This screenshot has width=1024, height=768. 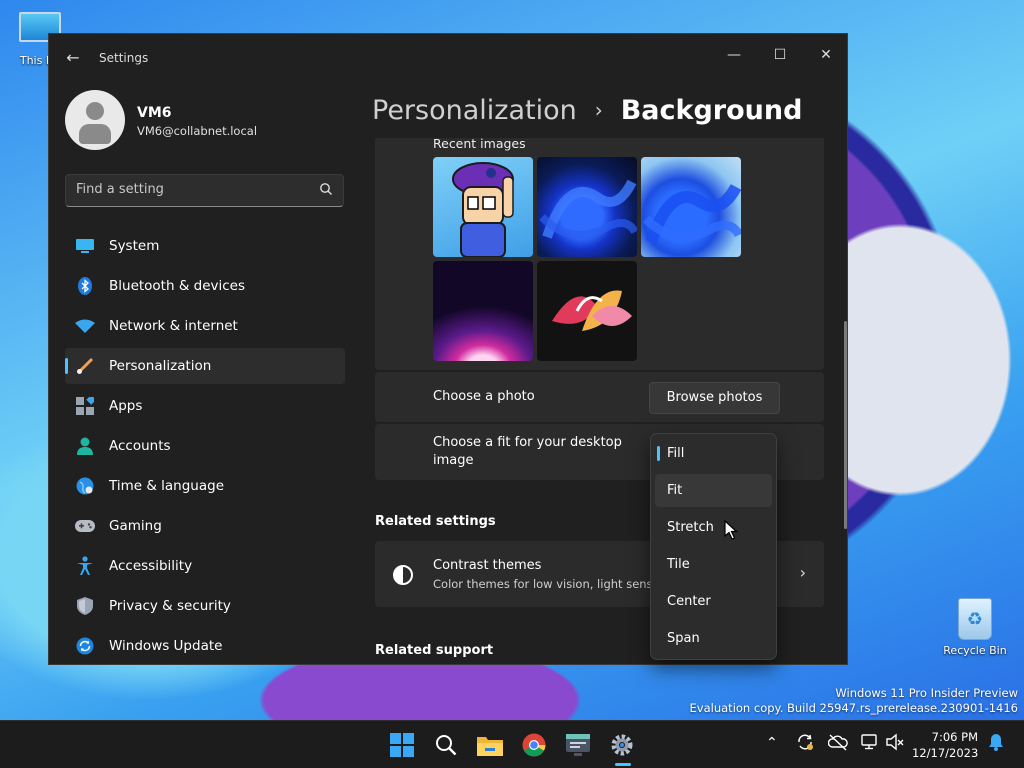 I want to click on gamepad-icon, so click(x=85, y=526).